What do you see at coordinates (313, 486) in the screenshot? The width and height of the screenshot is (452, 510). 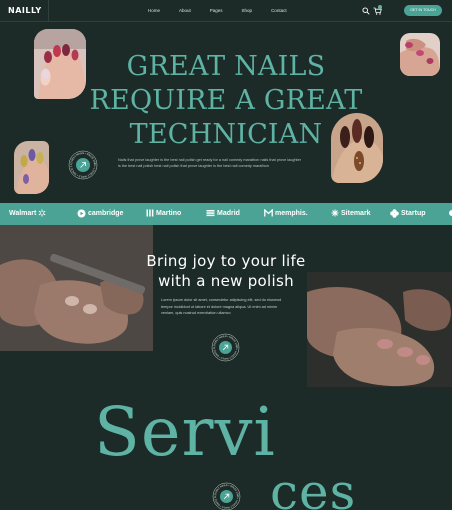 I see `services-heading-part-2: ces` at bounding box center [313, 486].